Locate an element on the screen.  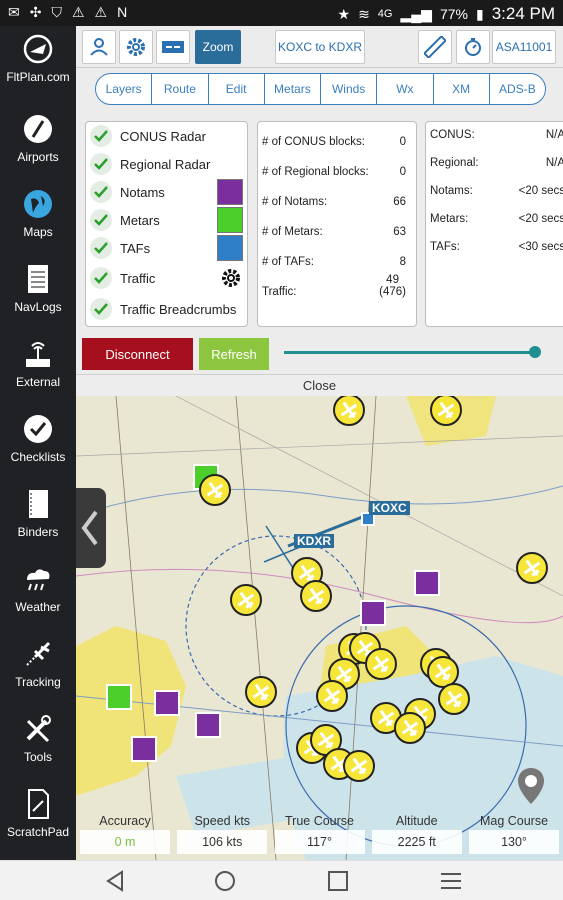
timer-button is located at coordinates (473, 47).